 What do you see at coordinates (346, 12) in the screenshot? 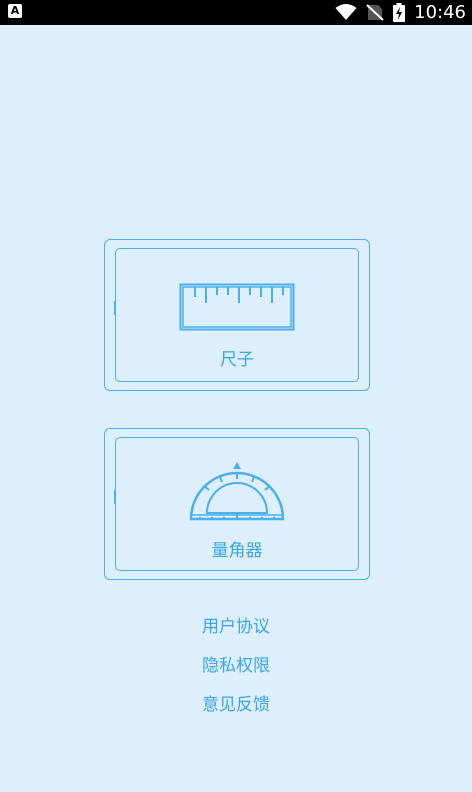
I see `wifi-icon` at bounding box center [346, 12].